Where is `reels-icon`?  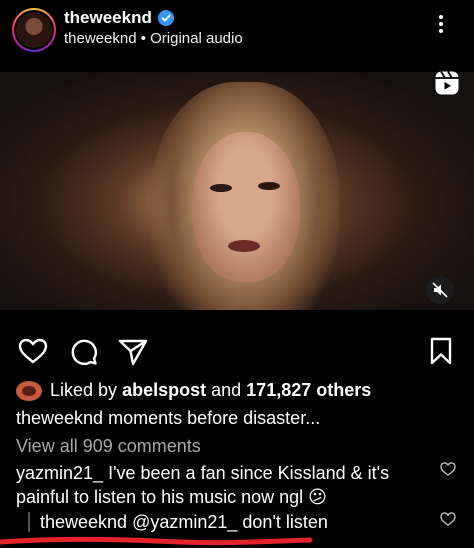 reels-icon is located at coordinates (447, 83).